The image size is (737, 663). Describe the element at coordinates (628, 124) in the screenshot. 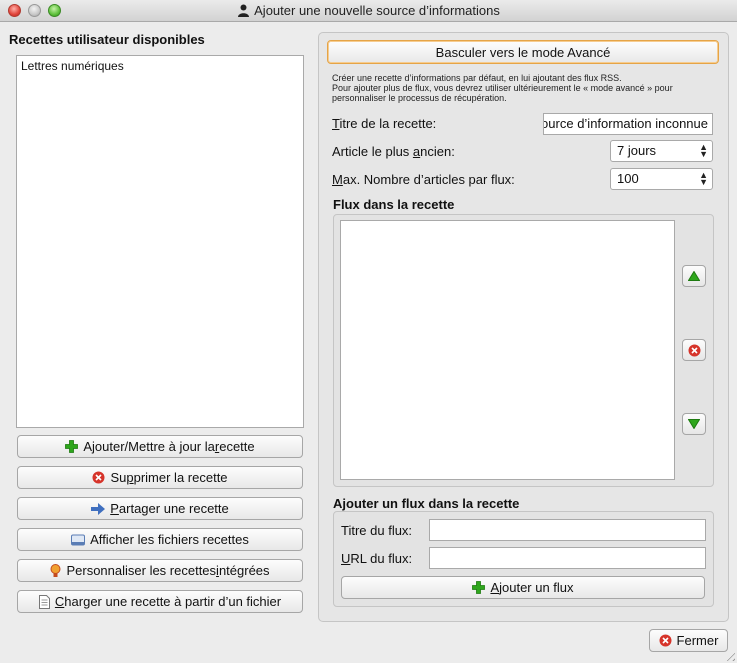

I see `recipe-title-input: Source d’information inconnue` at that location.